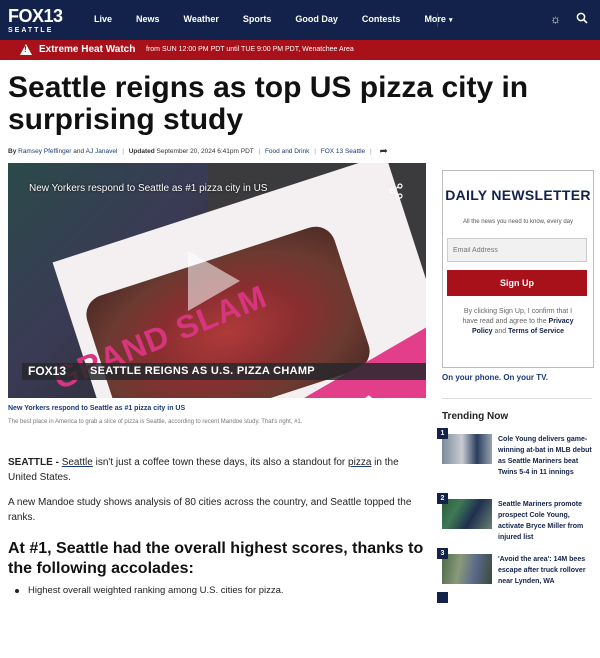 The image size is (600, 658). Describe the element at coordinates (435, 19) in the screenshot. I see `nav-more-label: More` at that location.